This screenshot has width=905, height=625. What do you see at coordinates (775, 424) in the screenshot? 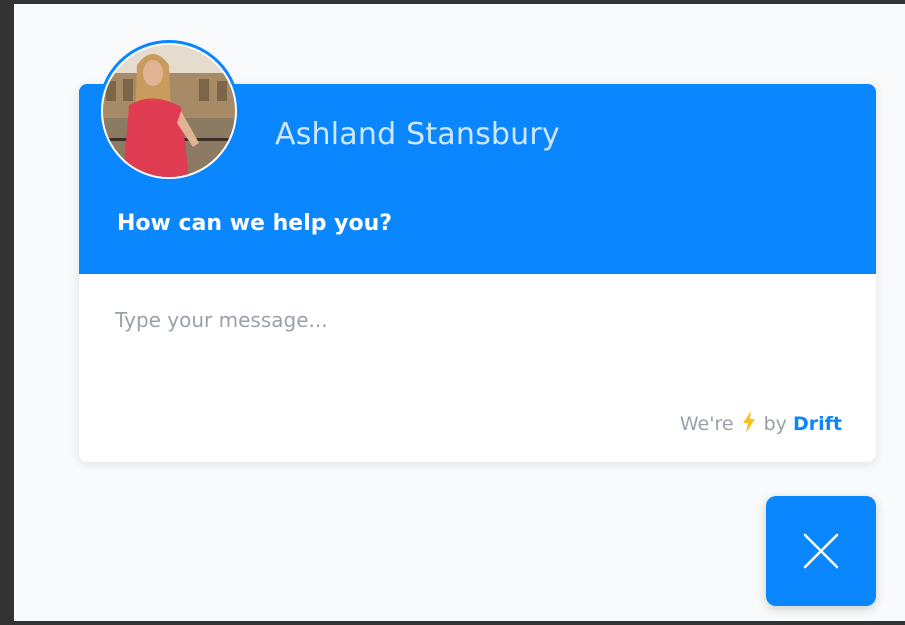
I see `footer-middle: by` at bounding box center [775, 424].